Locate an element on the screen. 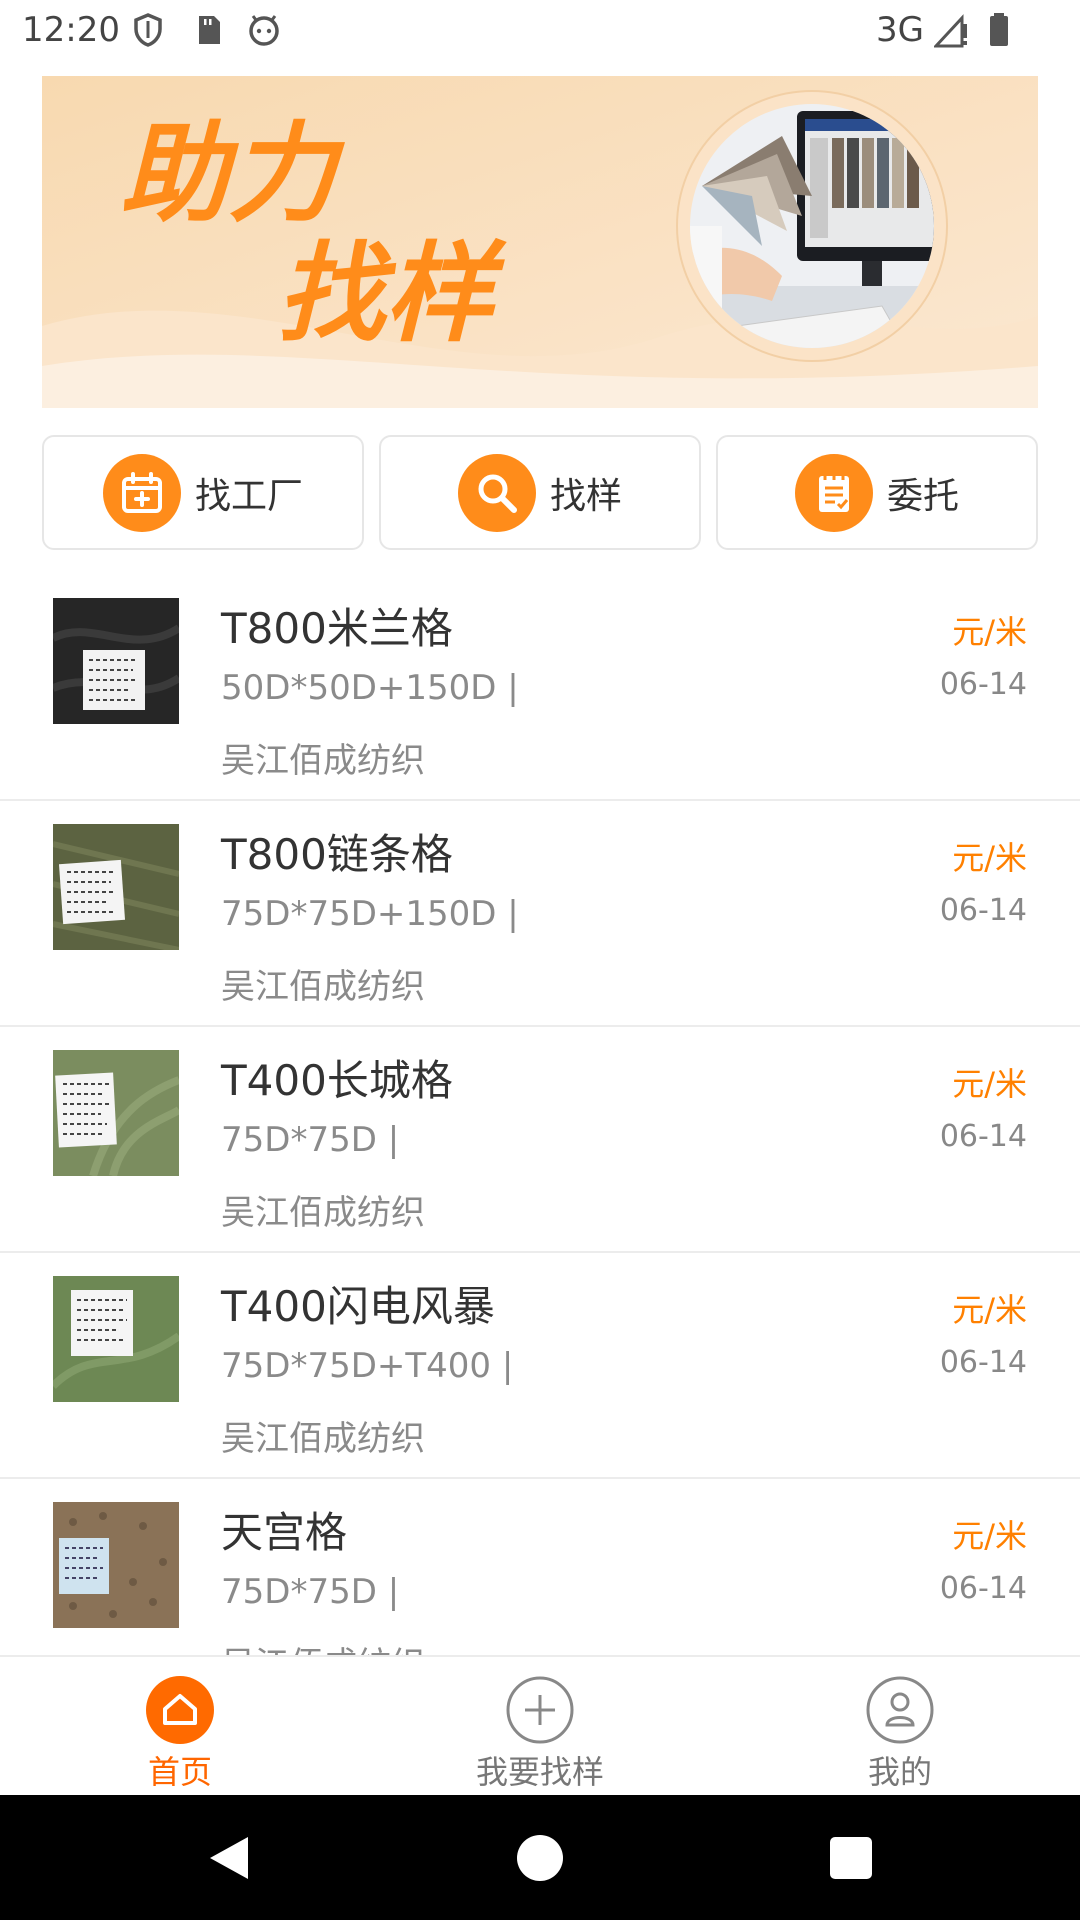 Image resolution: width=1080 pixels, height=1920 pixels. find-factory-button: 找工厂 is located at coordinates (203, 492).